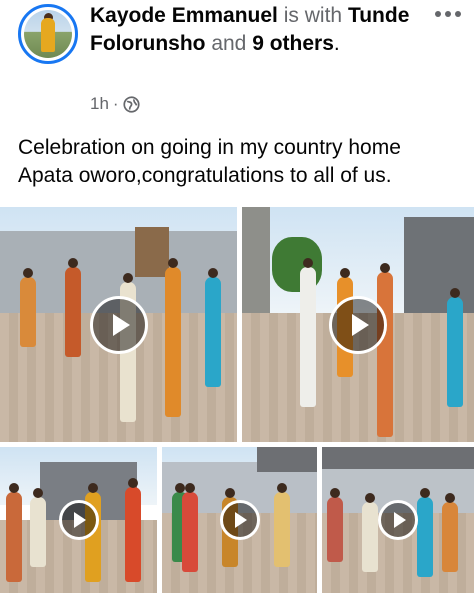  Describe the element at coordinates (293, 43) in the screenshot. I see `others-link: 9 others` at that location.